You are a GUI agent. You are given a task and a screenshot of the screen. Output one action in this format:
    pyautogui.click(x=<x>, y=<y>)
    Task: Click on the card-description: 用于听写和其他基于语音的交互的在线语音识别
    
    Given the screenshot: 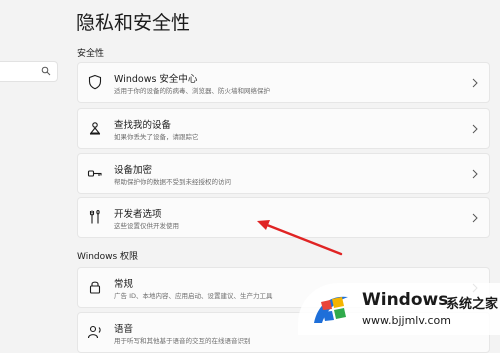 What is the action you would take?
    pyautogui.click(x=182, y=341)
    